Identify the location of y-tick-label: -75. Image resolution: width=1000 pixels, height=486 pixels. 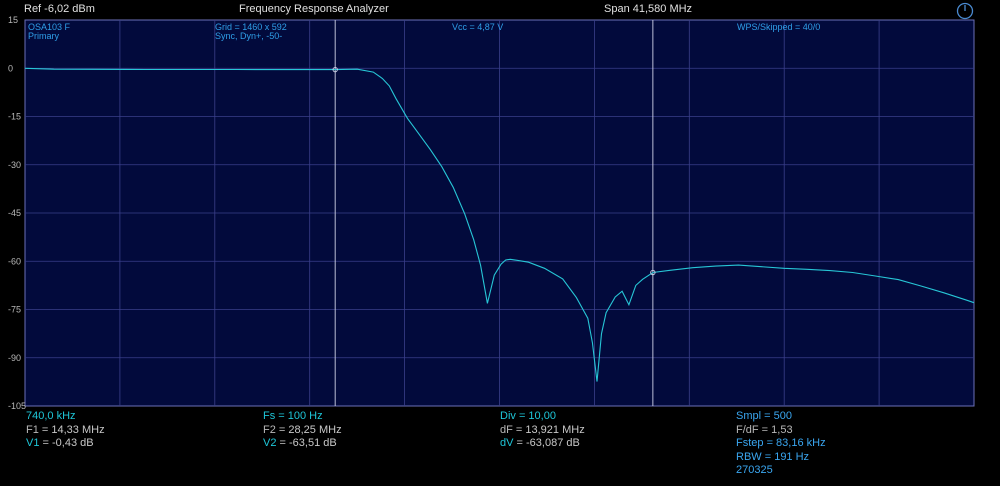
(14, 310).